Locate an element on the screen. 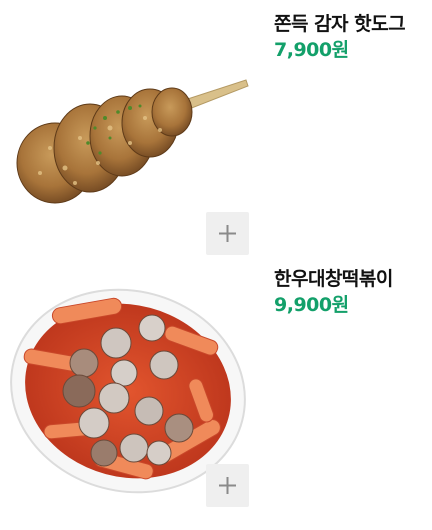  item-name: 한우대창떡볶이 is located at coordinates (333, 277).